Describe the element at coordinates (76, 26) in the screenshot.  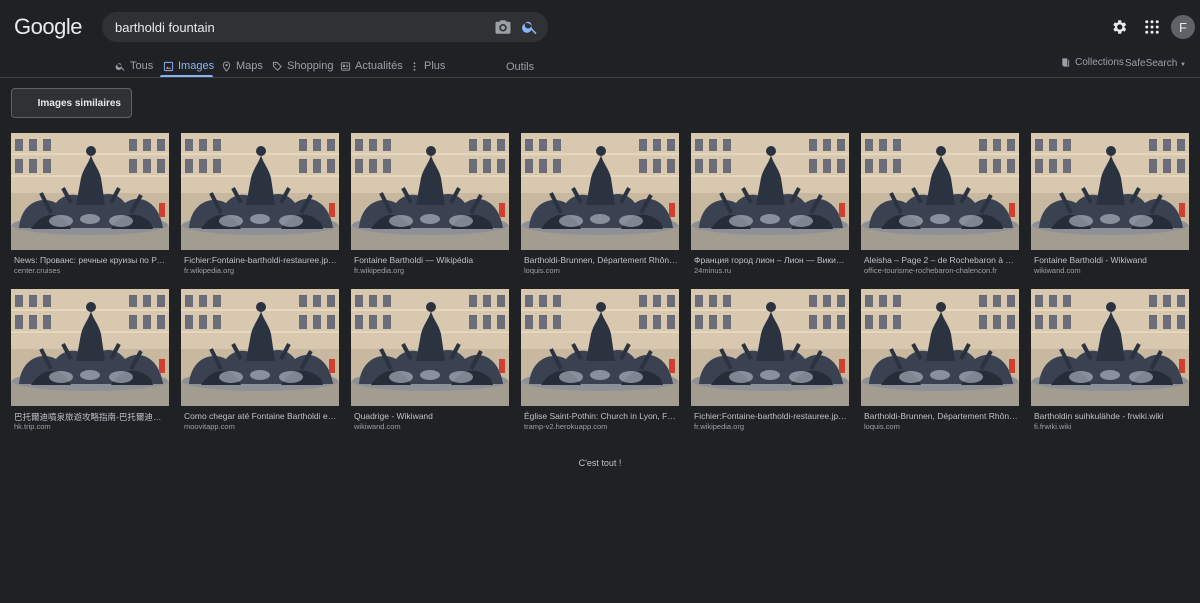
I see `logo-letter-5: e` at that location.